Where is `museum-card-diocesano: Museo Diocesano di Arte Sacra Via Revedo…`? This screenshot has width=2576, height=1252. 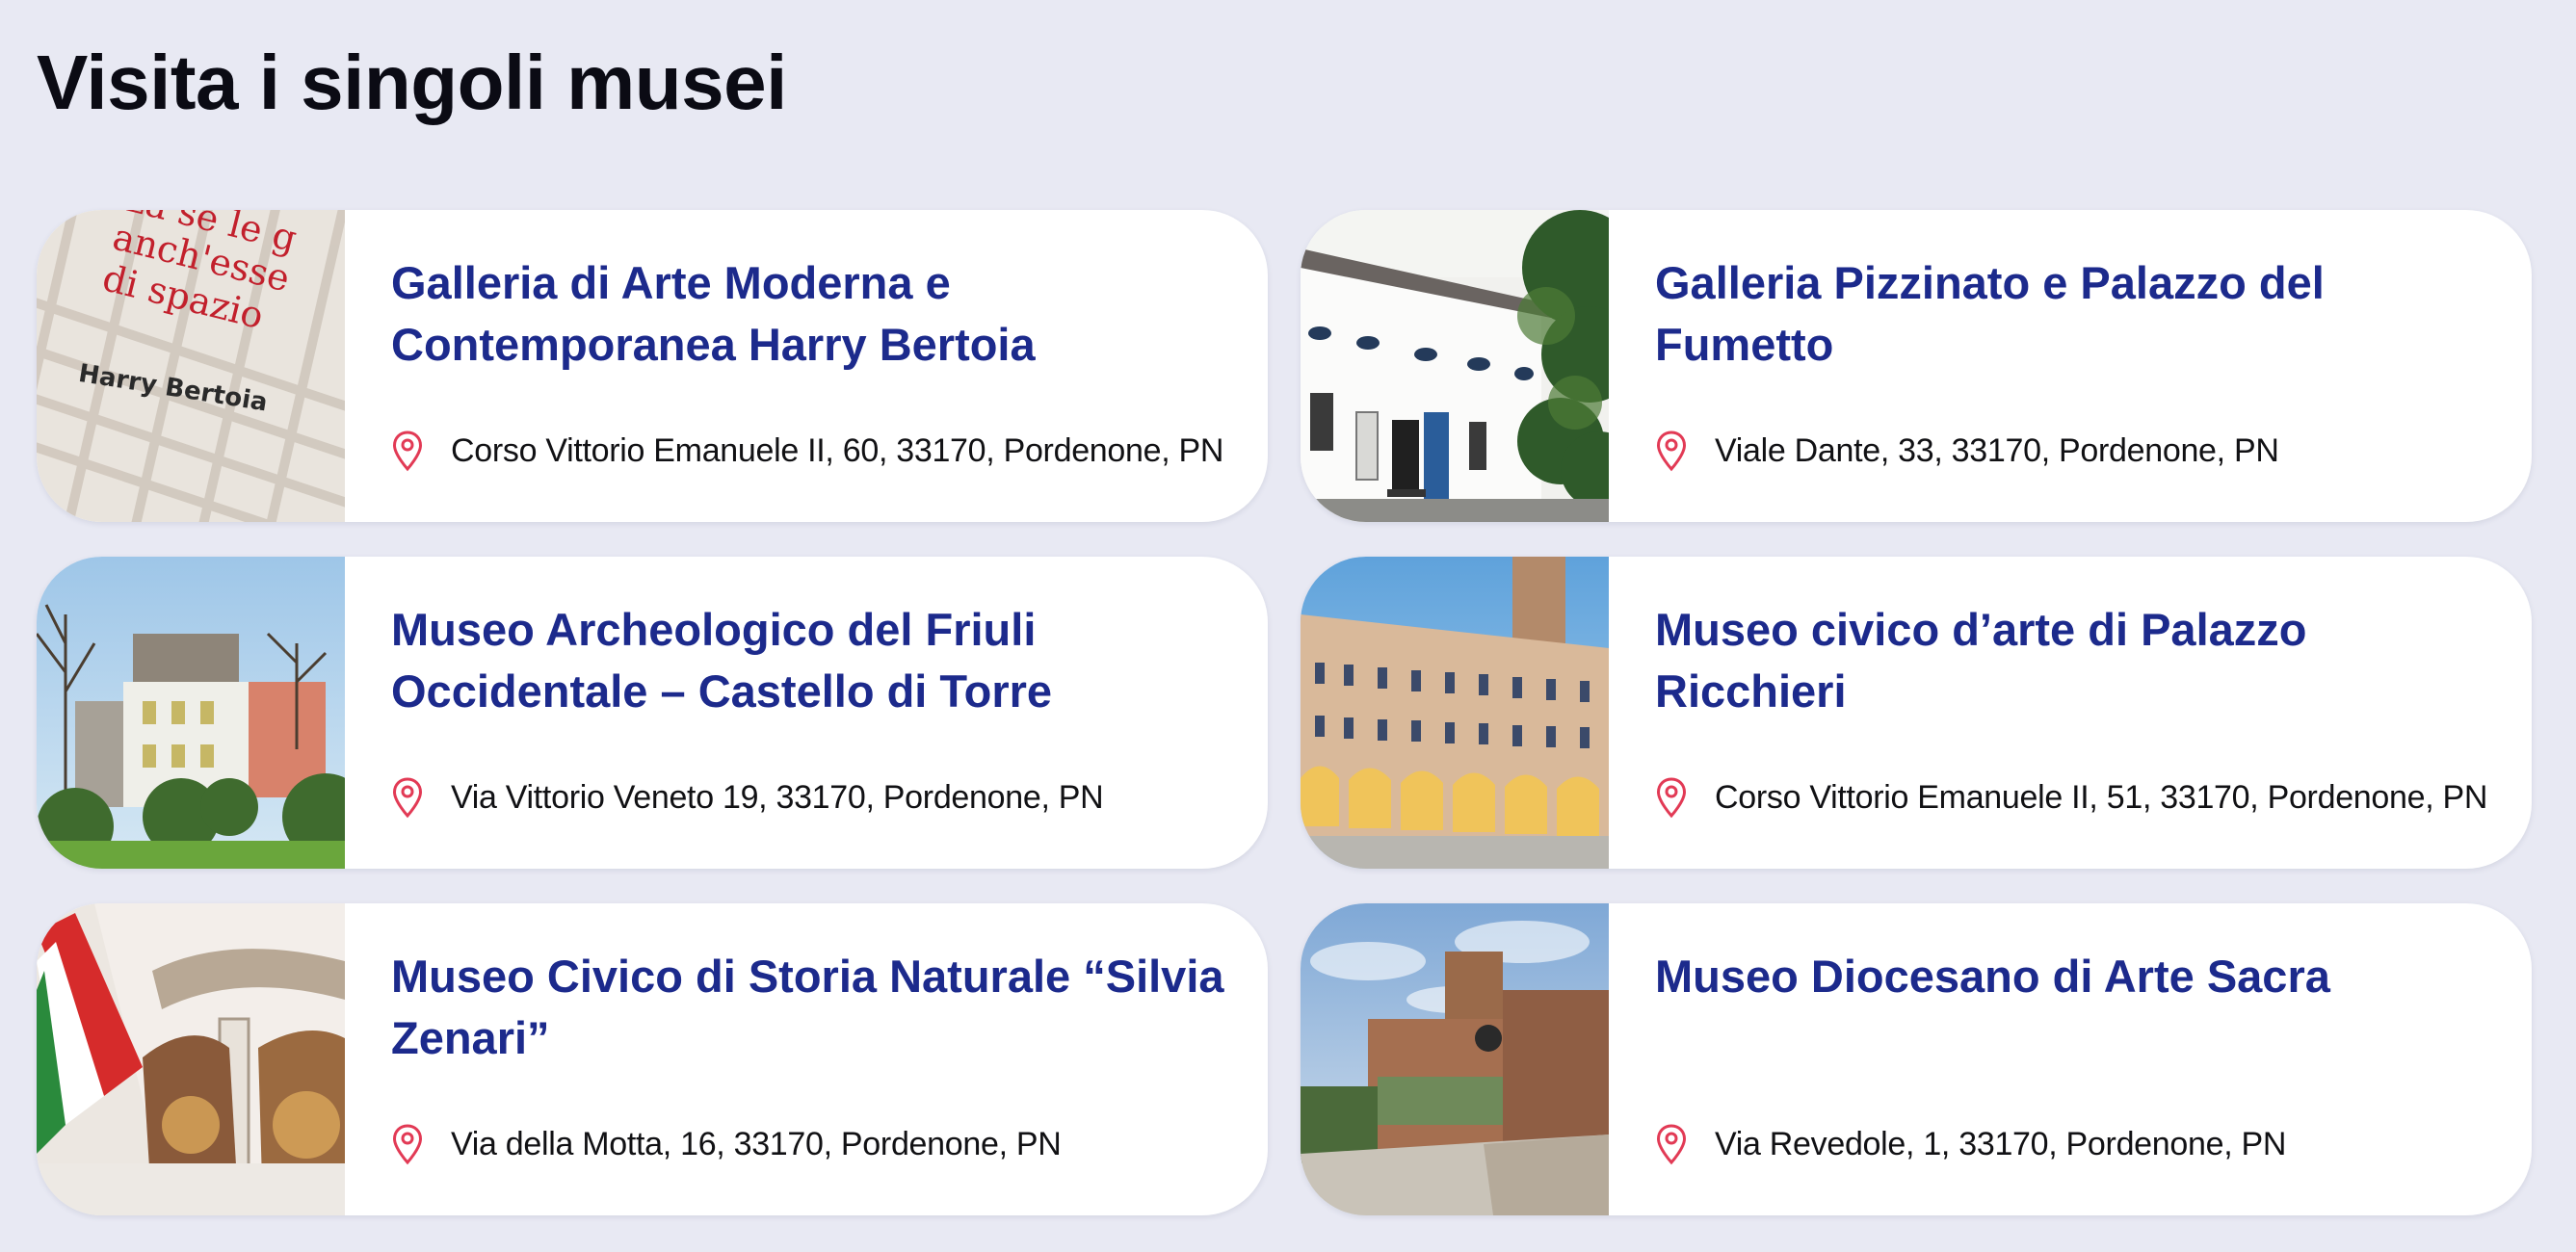 museum-card-diocesano: Museo Diocesano di Arte Sacra Via Revedo… is located at coordinates (1917, 1059).